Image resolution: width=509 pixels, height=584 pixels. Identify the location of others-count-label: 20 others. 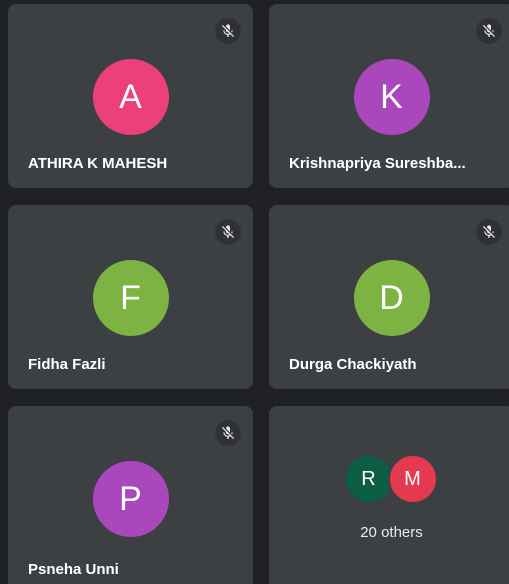
(391, 532).